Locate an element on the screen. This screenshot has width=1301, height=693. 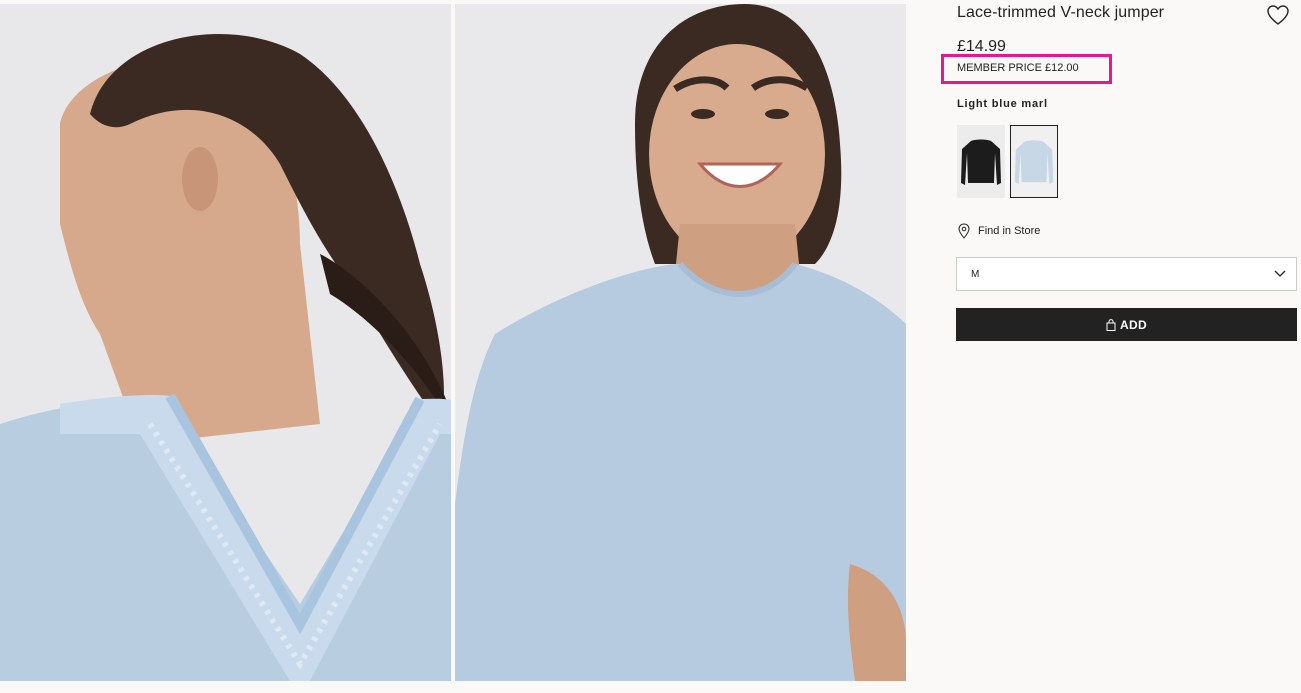
size-dropdown: M is located at coordinates (1126, 274).